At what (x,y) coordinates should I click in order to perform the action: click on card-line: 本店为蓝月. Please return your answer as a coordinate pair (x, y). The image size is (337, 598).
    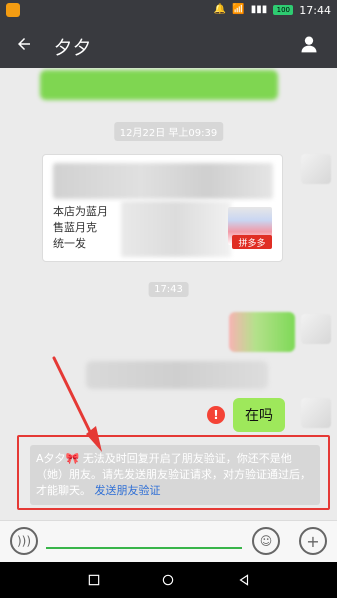
    Looking at the image, I should click on (80, 211).